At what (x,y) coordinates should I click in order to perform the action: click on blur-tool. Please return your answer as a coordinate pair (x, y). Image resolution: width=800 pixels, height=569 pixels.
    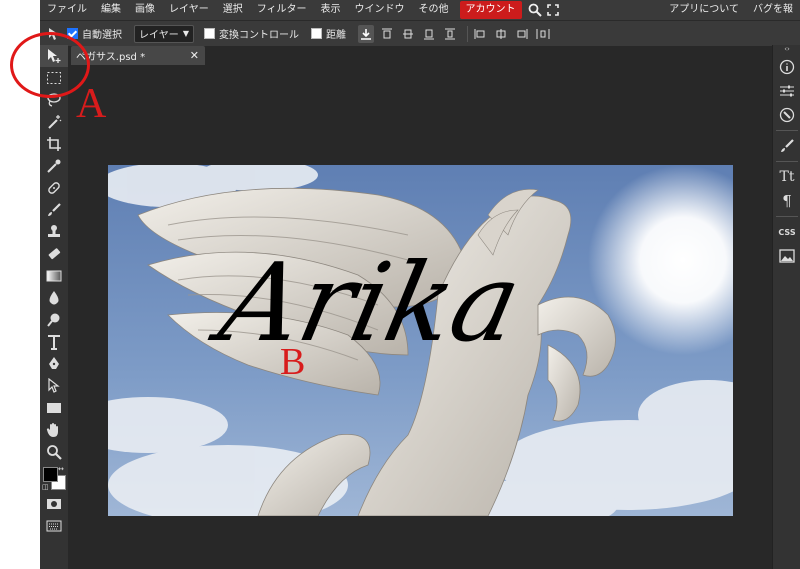
    Looking at the image, I should click on (54, 298).